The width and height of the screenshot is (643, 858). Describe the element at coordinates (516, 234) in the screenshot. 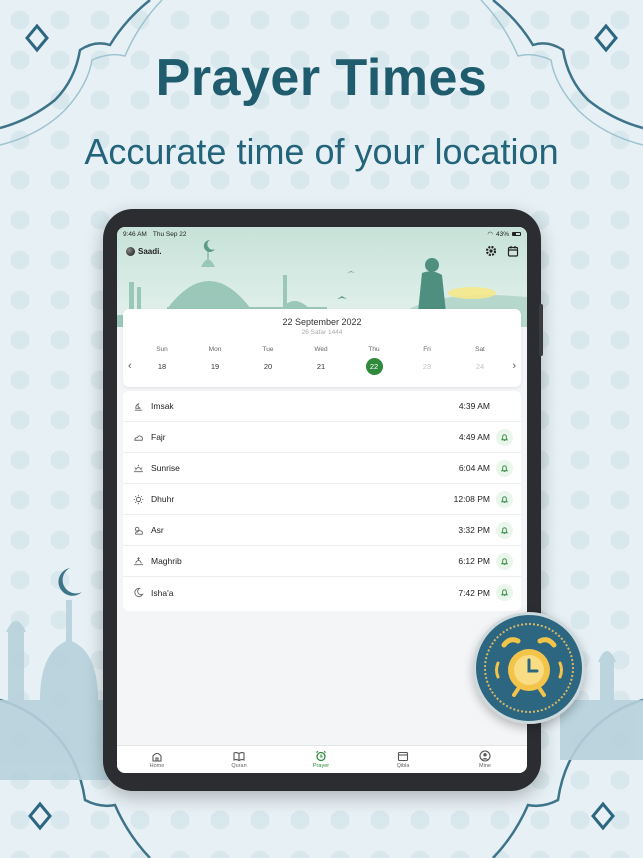

I see `battery-icon` at that location.